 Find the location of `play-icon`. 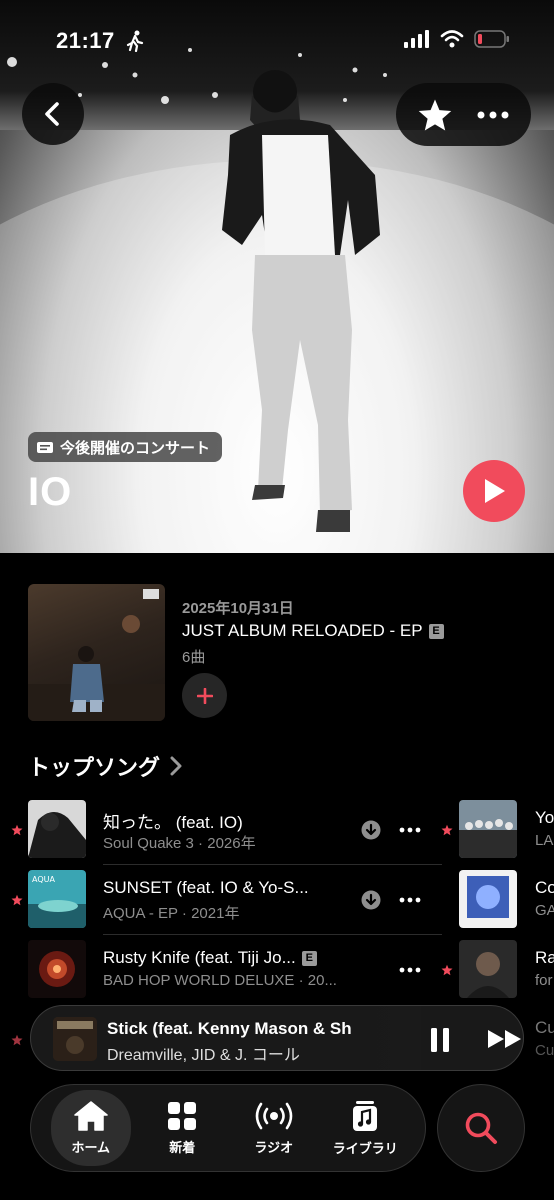

play-icon is located at coordinates (495, 491).